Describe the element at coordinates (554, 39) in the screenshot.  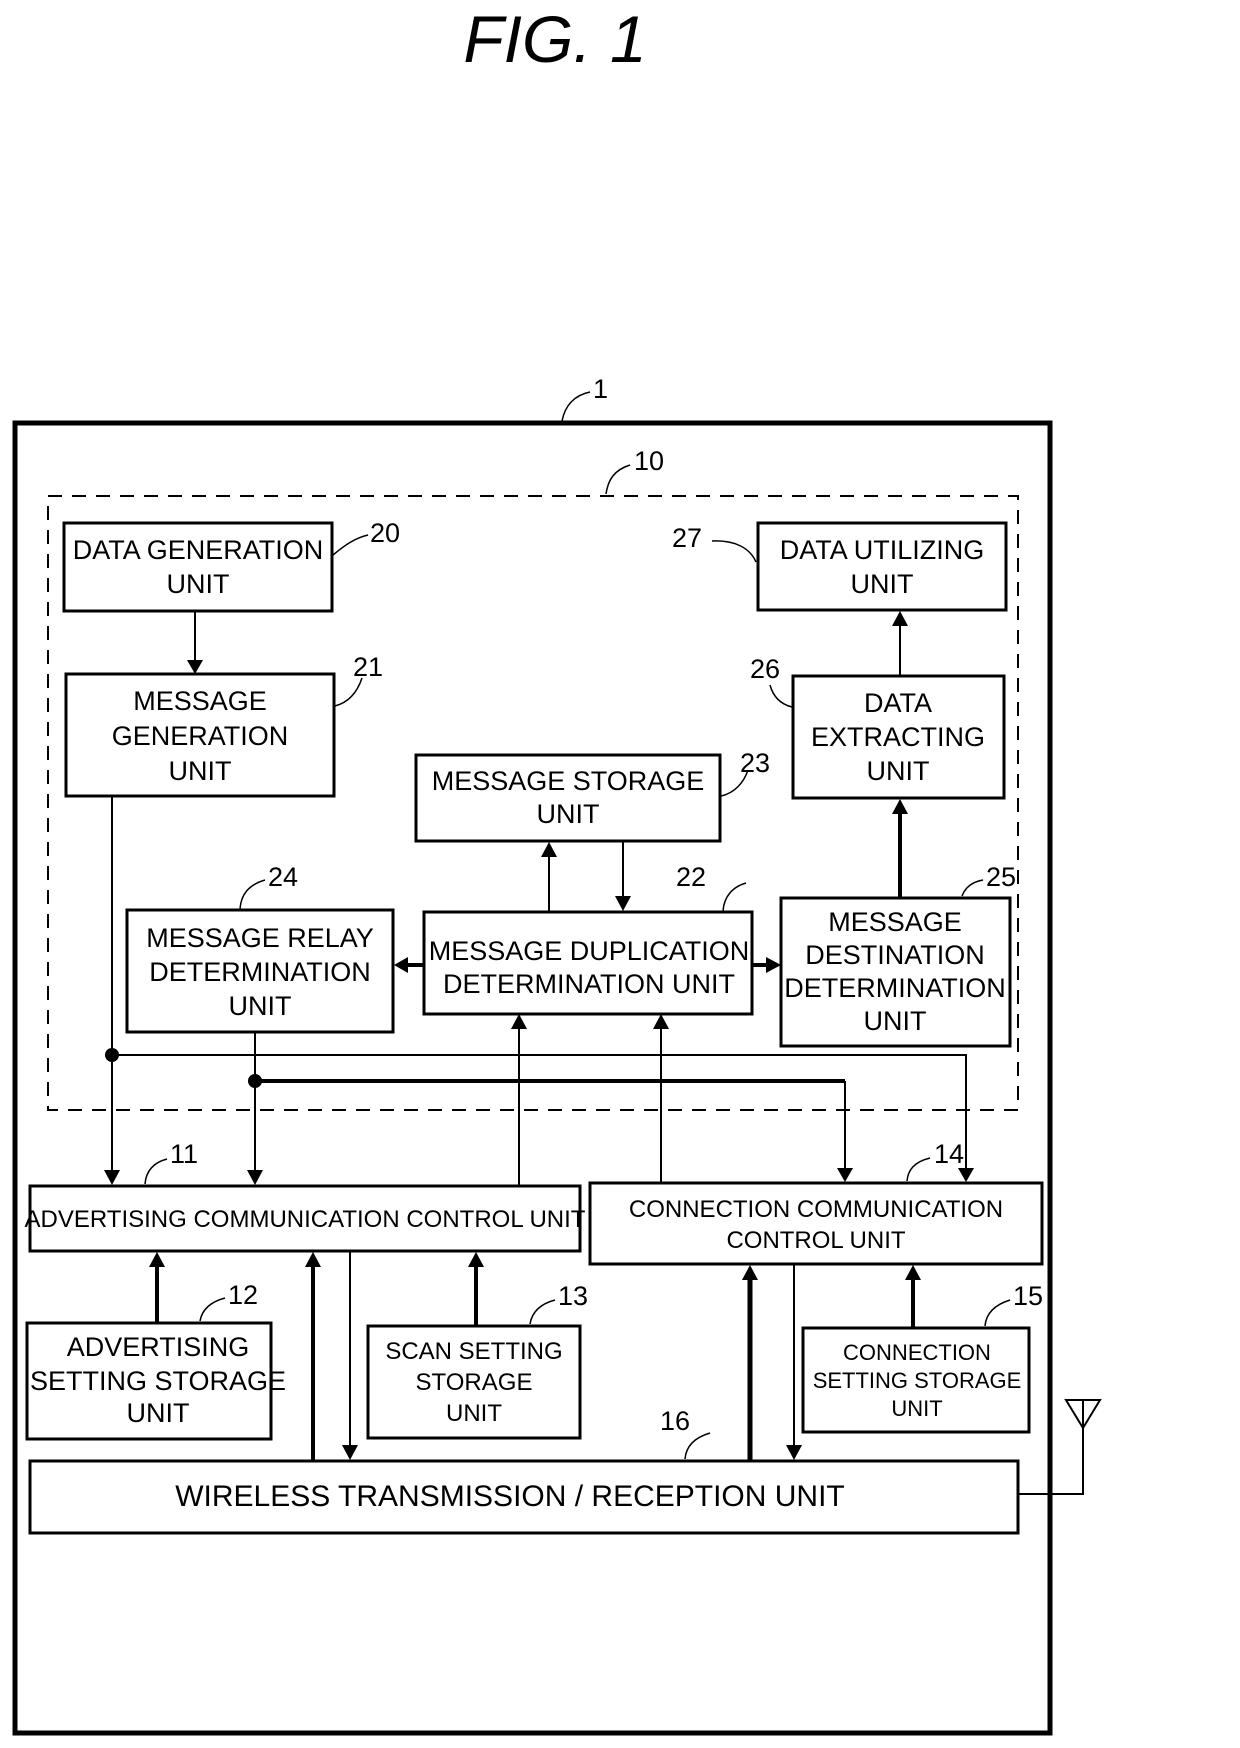
I see `figure-title: FIG. 1` at that location.